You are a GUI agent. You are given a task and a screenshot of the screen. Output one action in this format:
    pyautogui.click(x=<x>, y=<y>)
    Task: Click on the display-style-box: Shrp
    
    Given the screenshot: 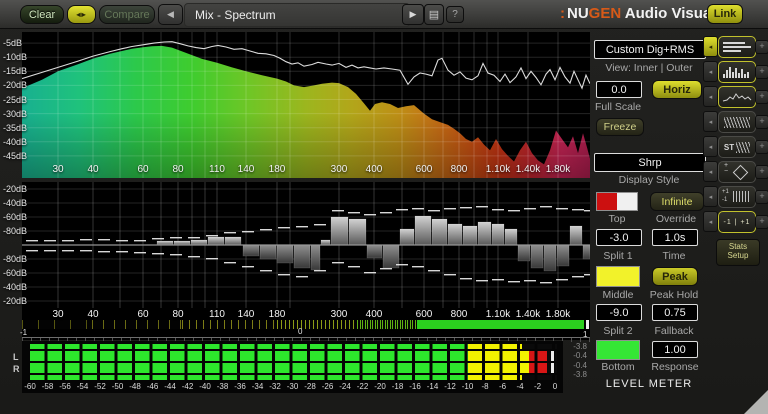 What is the action you would take?
    pyautogui.click(x=650, y=162)
    